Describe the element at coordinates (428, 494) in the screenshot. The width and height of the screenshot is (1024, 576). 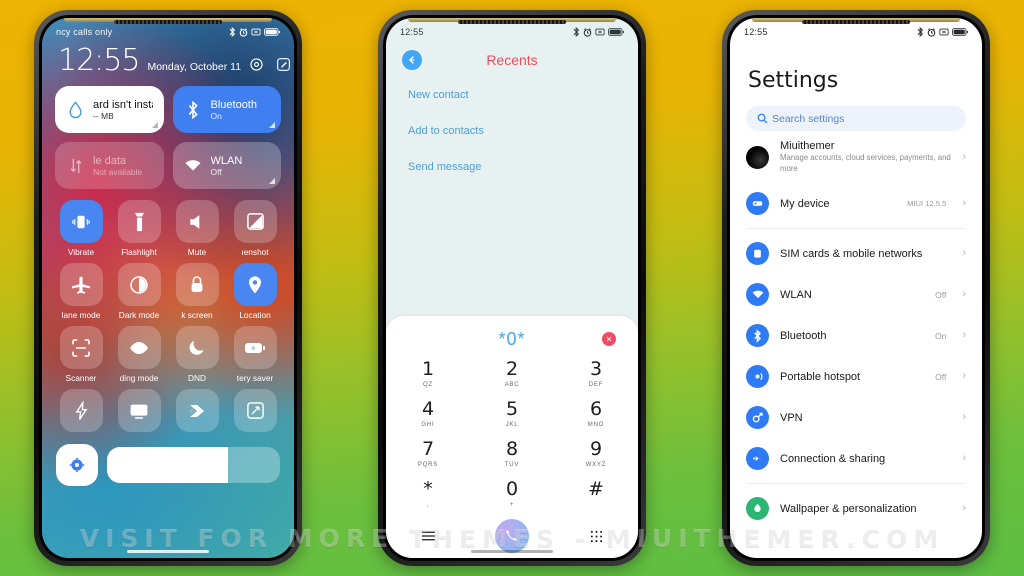
I see `dialpad-key-star: * ,` at that location.